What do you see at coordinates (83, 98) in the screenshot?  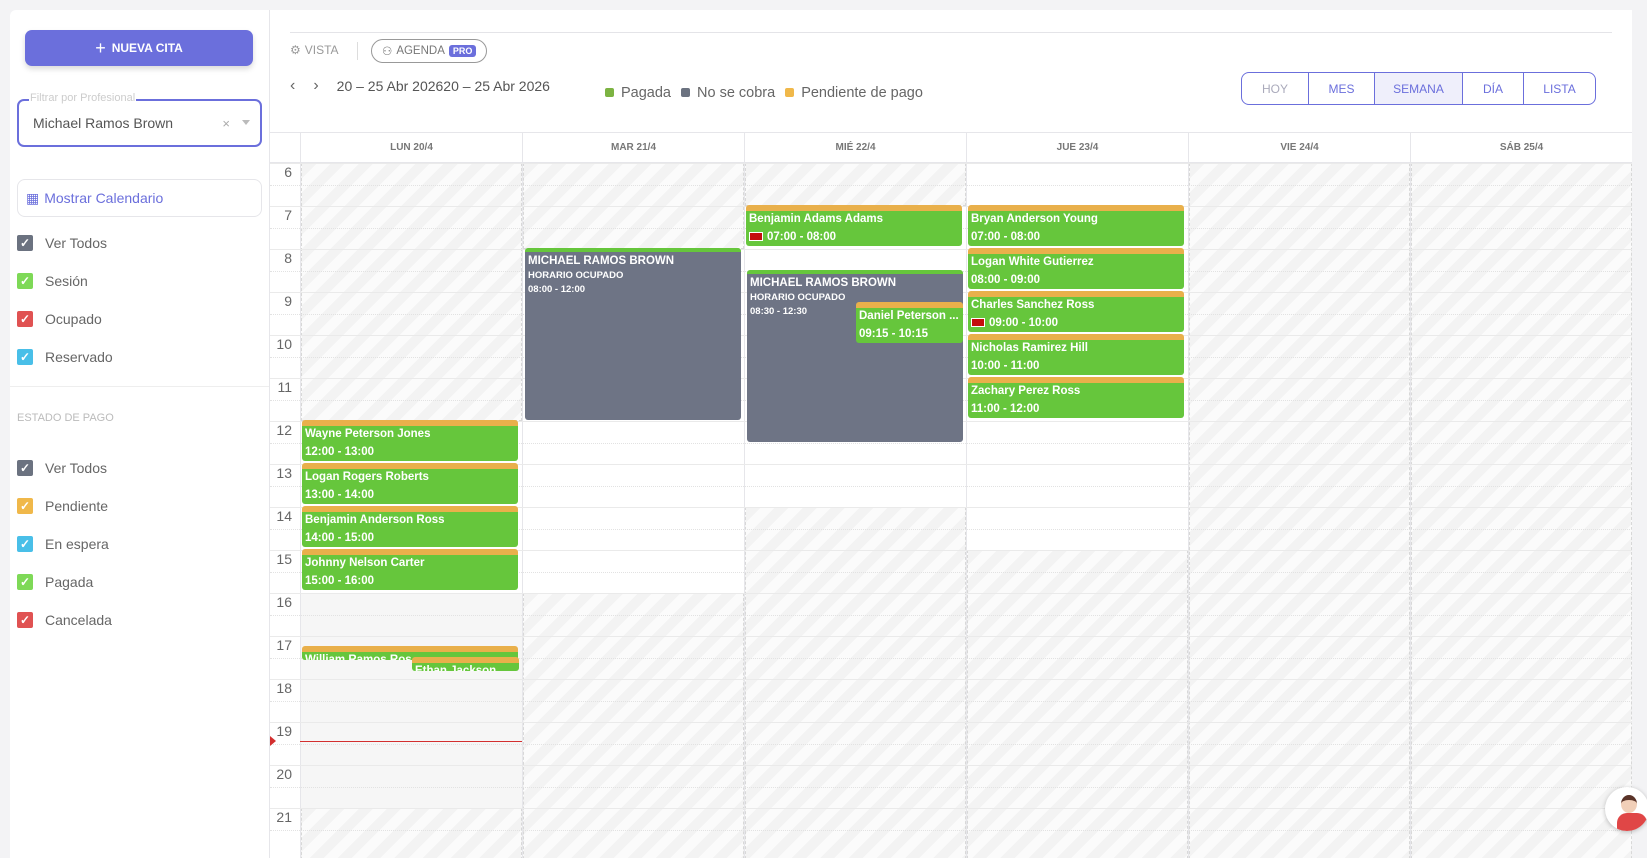 I see `filter-label: Filtrar por Profesional` at bounding box center [83, 98].